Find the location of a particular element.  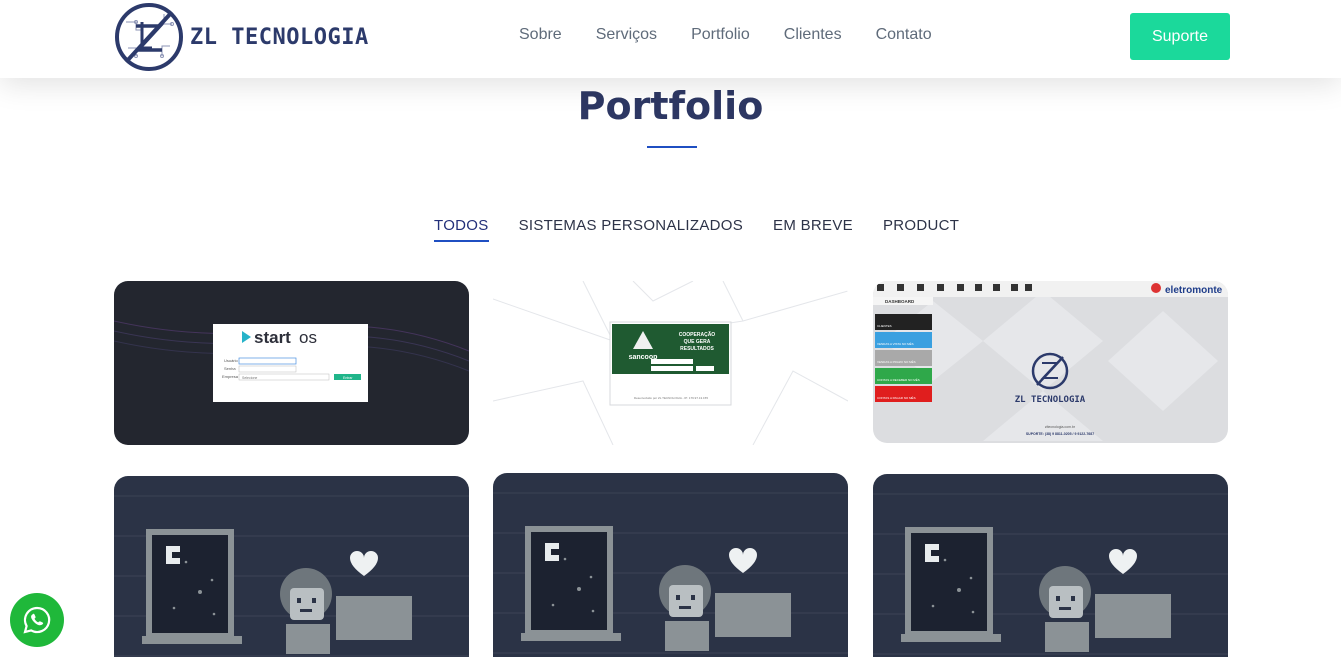

whatsapp-icon is located at coordinates (37, 620).